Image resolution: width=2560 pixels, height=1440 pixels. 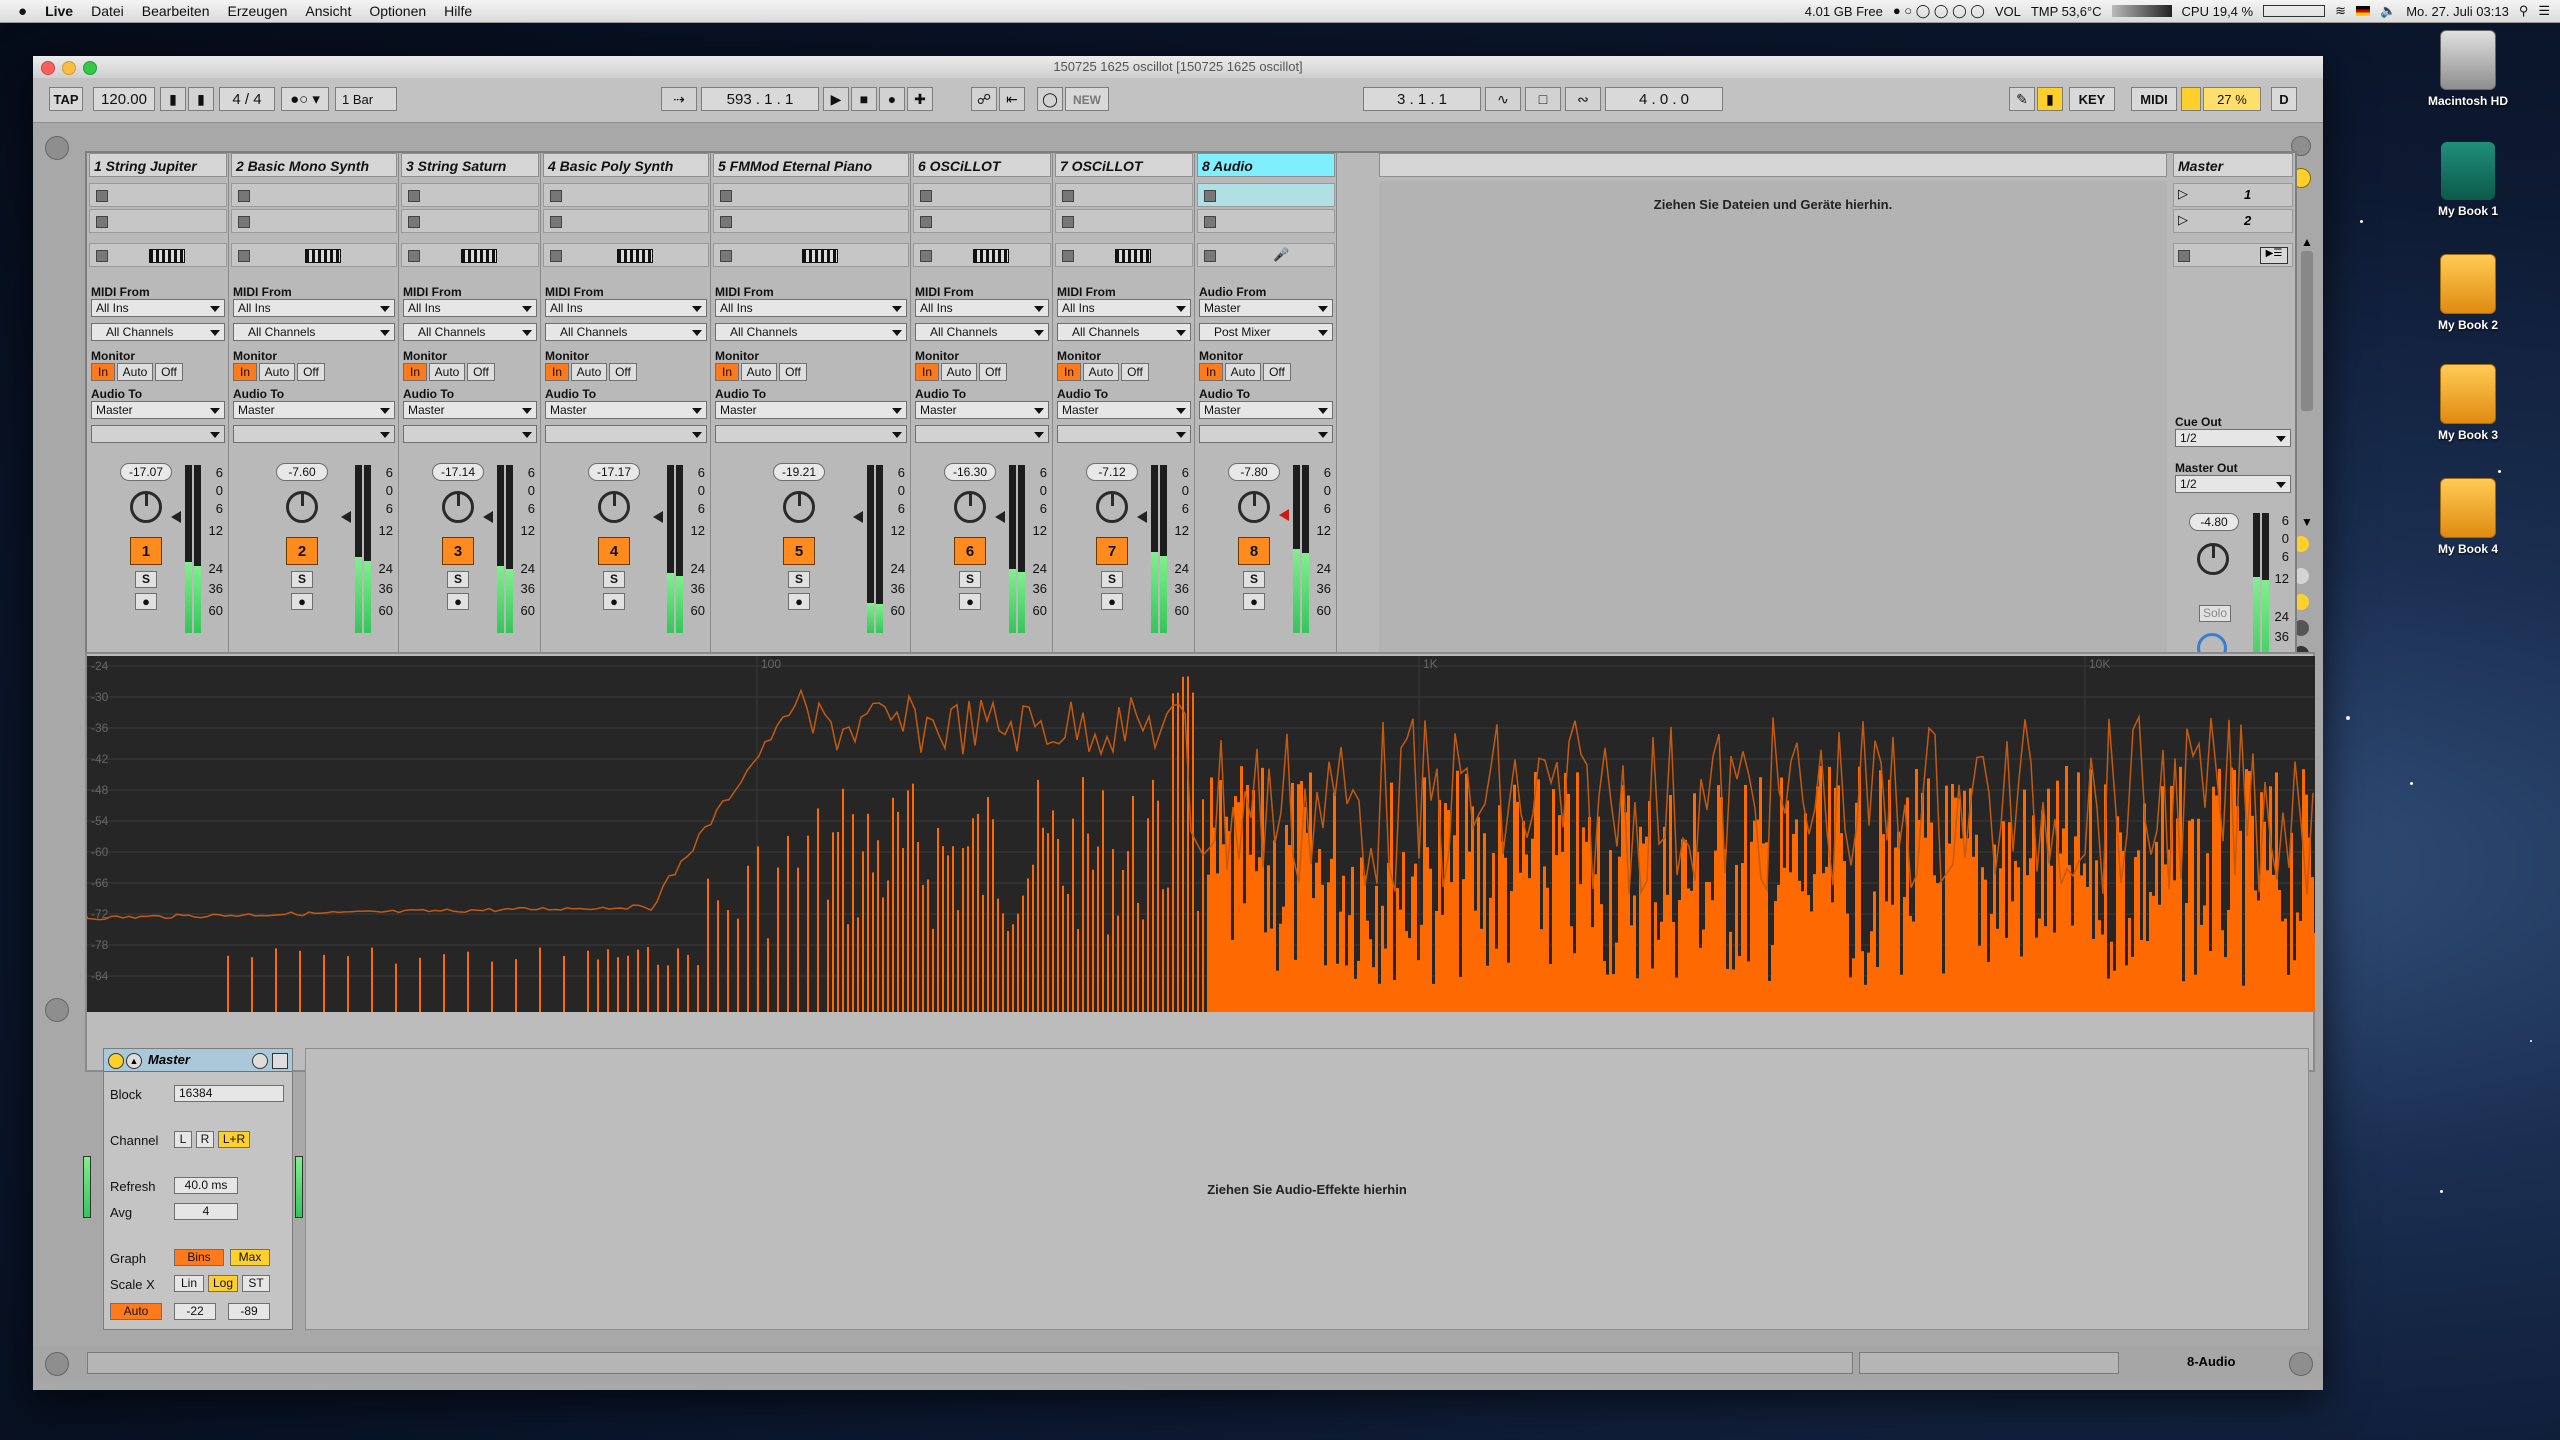 What do you see at coordinates (2388, 11) in the screenshot?
I see `speaker-icon: 🔈` at bounding box center [2388, 11].